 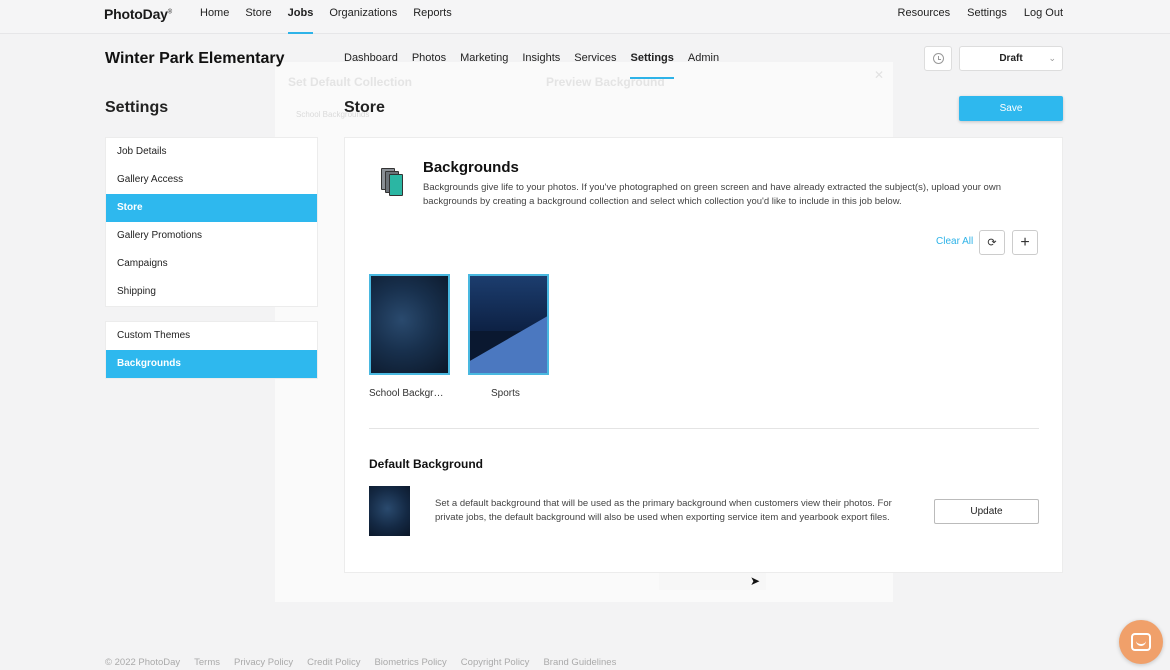 What do you see at coordinates (595, 67) in the screenshot?
I see `tab-services: Services` at bounding box center [595, 67].